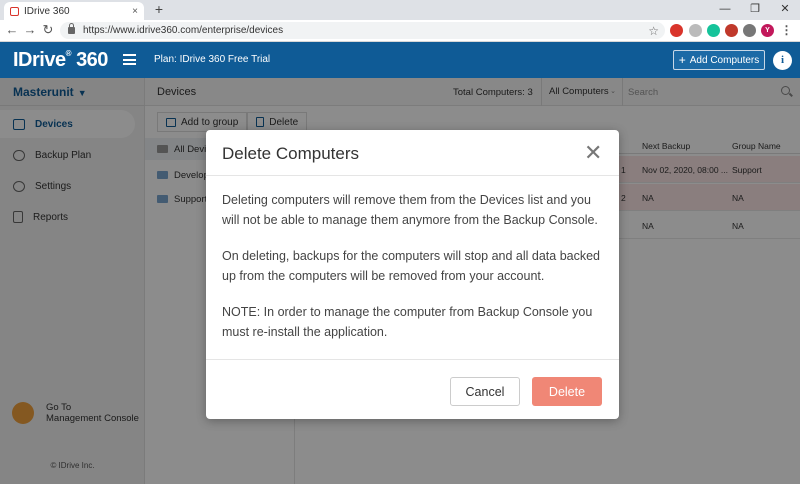 The width and height of the screenshot is (800, 484). Describe the element at coordinates (485, 391) in the screenshot. I see `cancel-button: Cancel` at that location.